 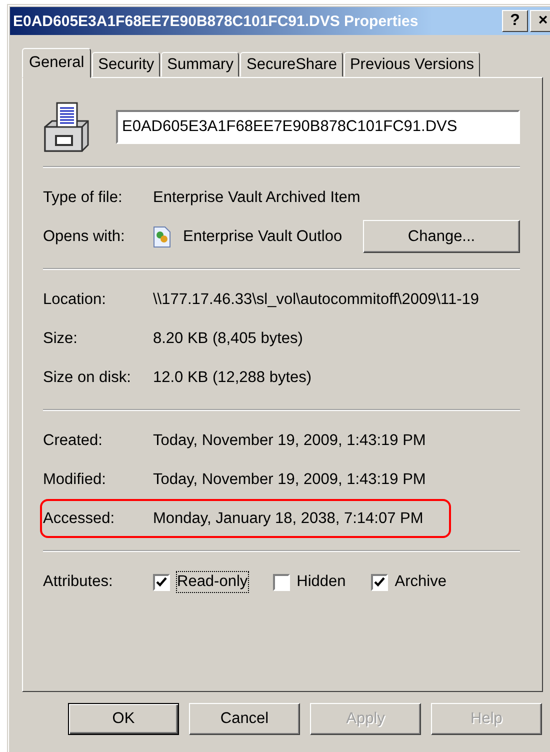 What do you see at coordinates (540, 21) in the screenshot?
I see `close-button: ×` at bounding box center [540, 21].